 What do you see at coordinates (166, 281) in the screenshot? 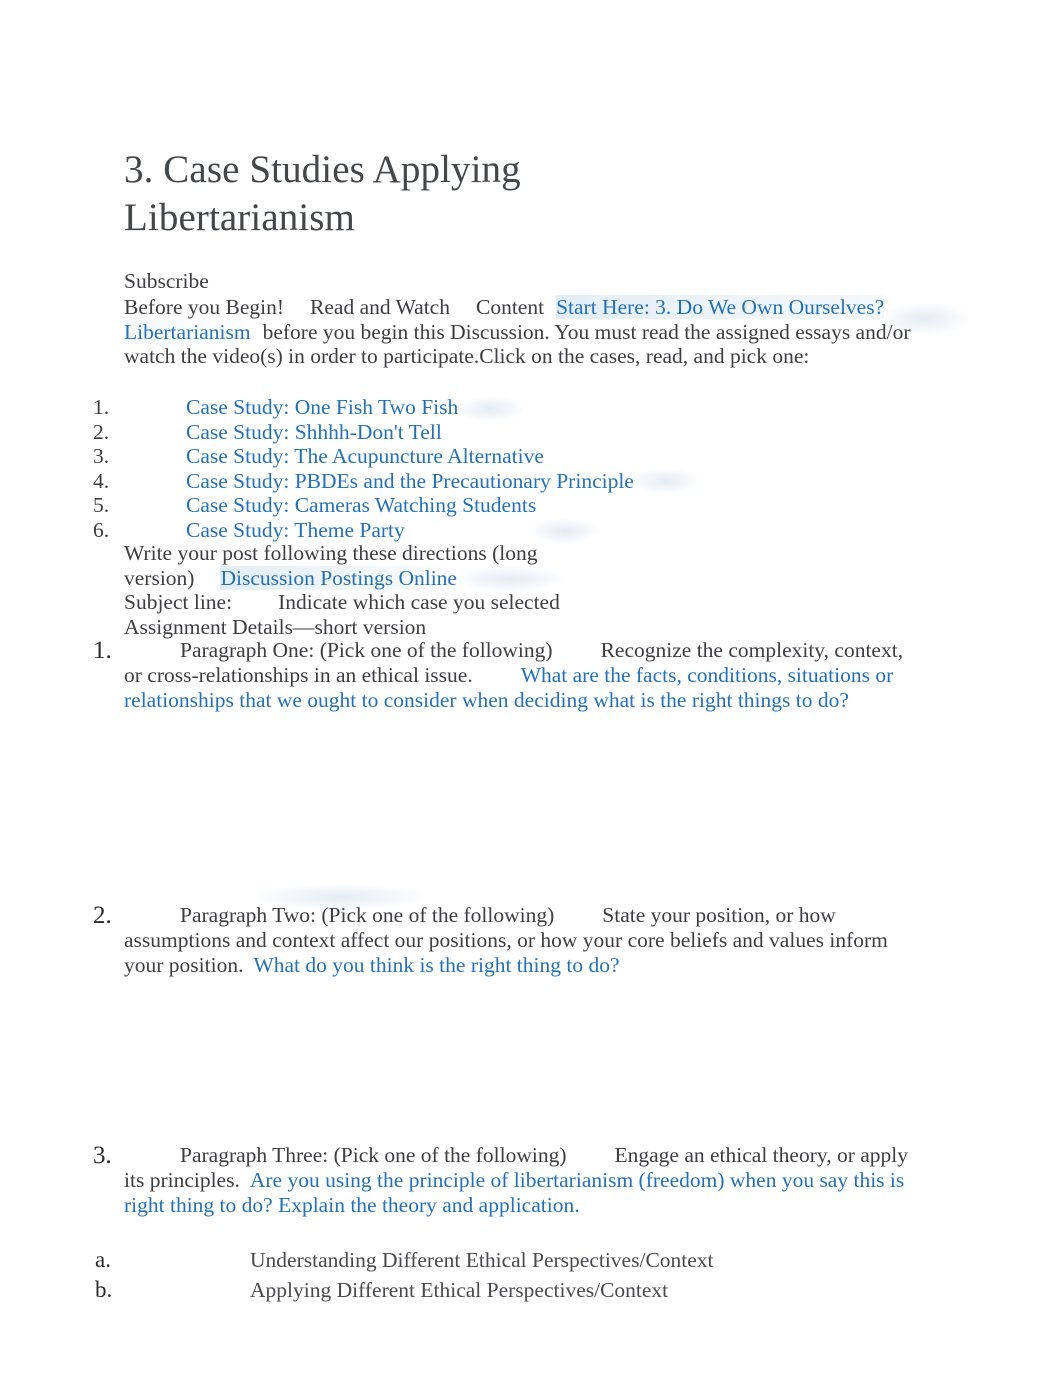
I see `subscribe-heading: Subscribe` at bounding box center [166, 281].